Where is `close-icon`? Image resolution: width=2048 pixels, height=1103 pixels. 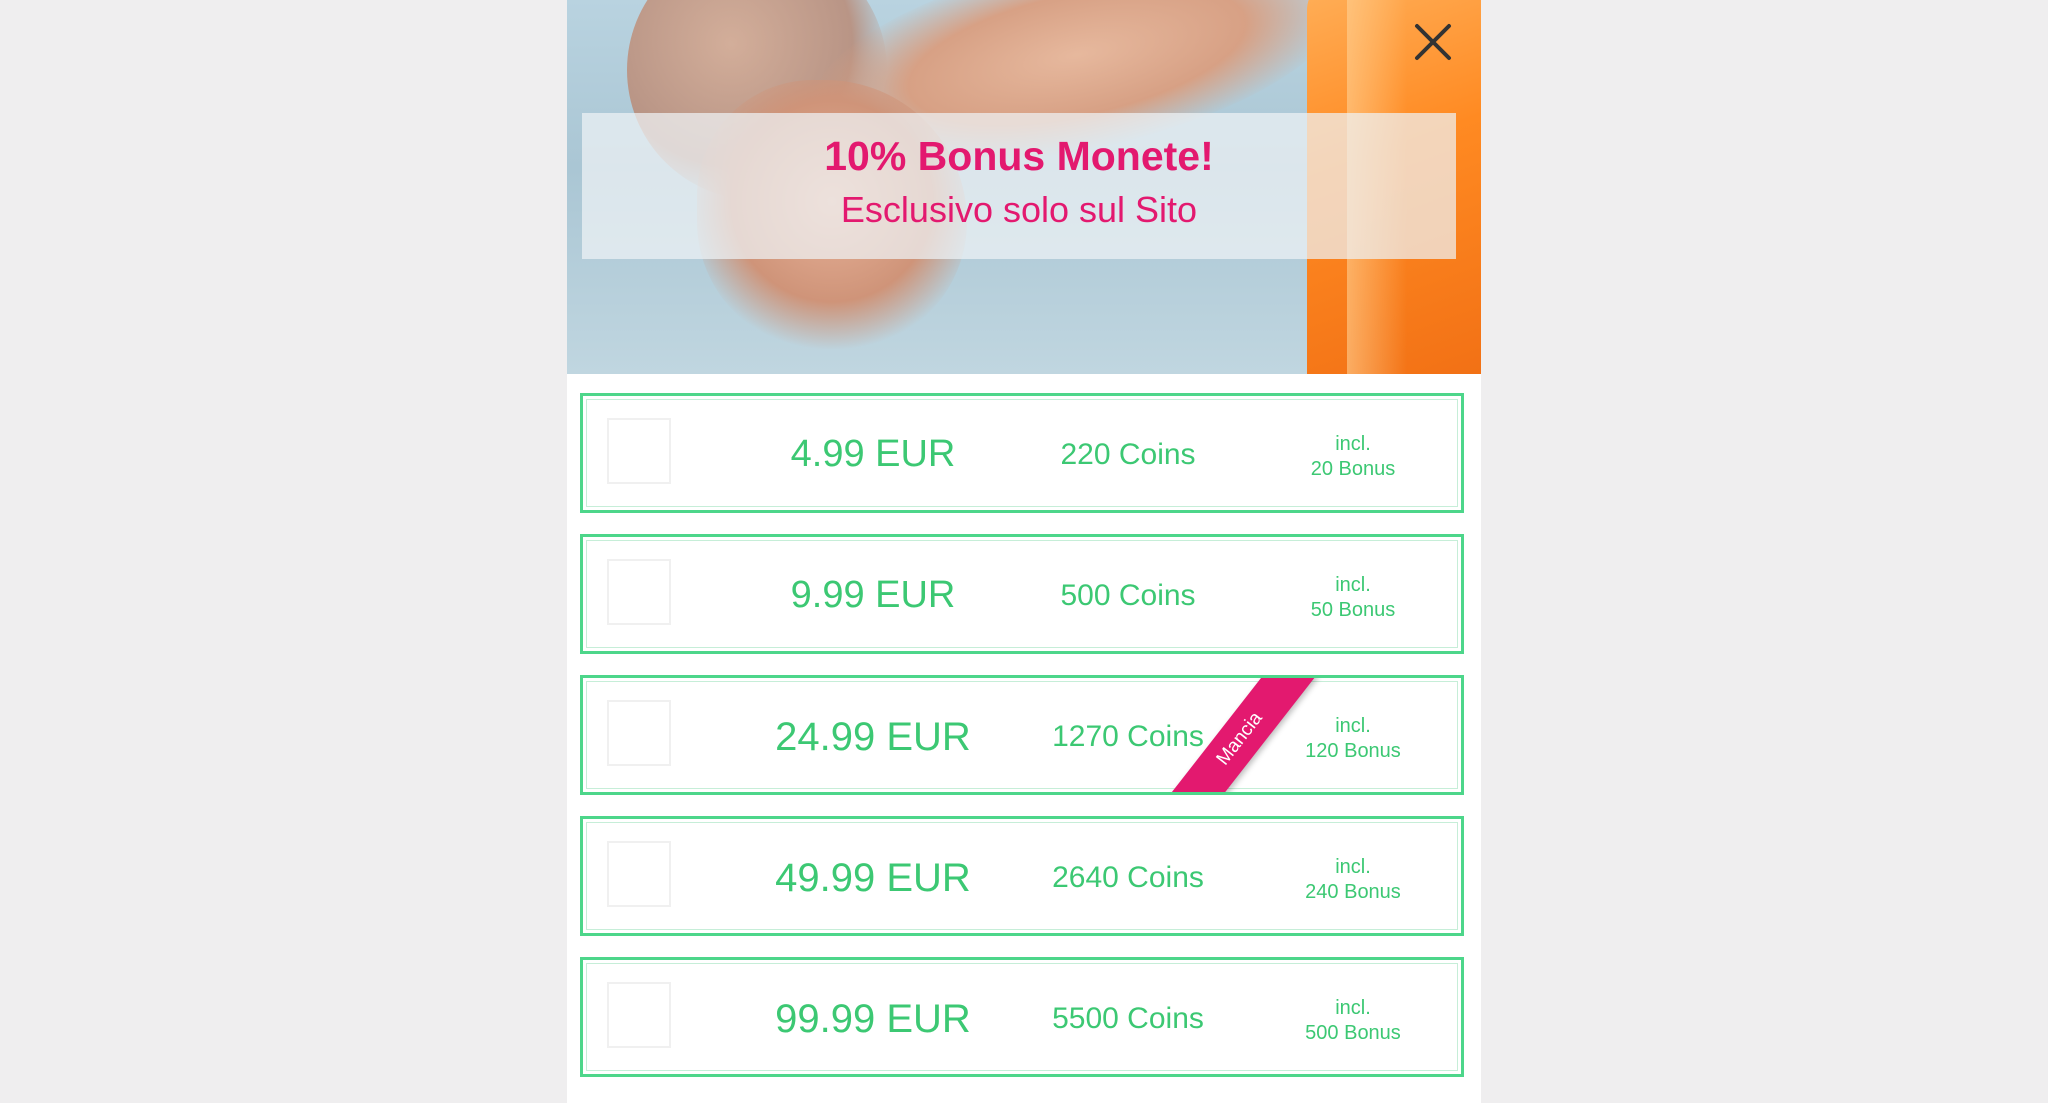 close-icon is located at coordinates (1433, 42).